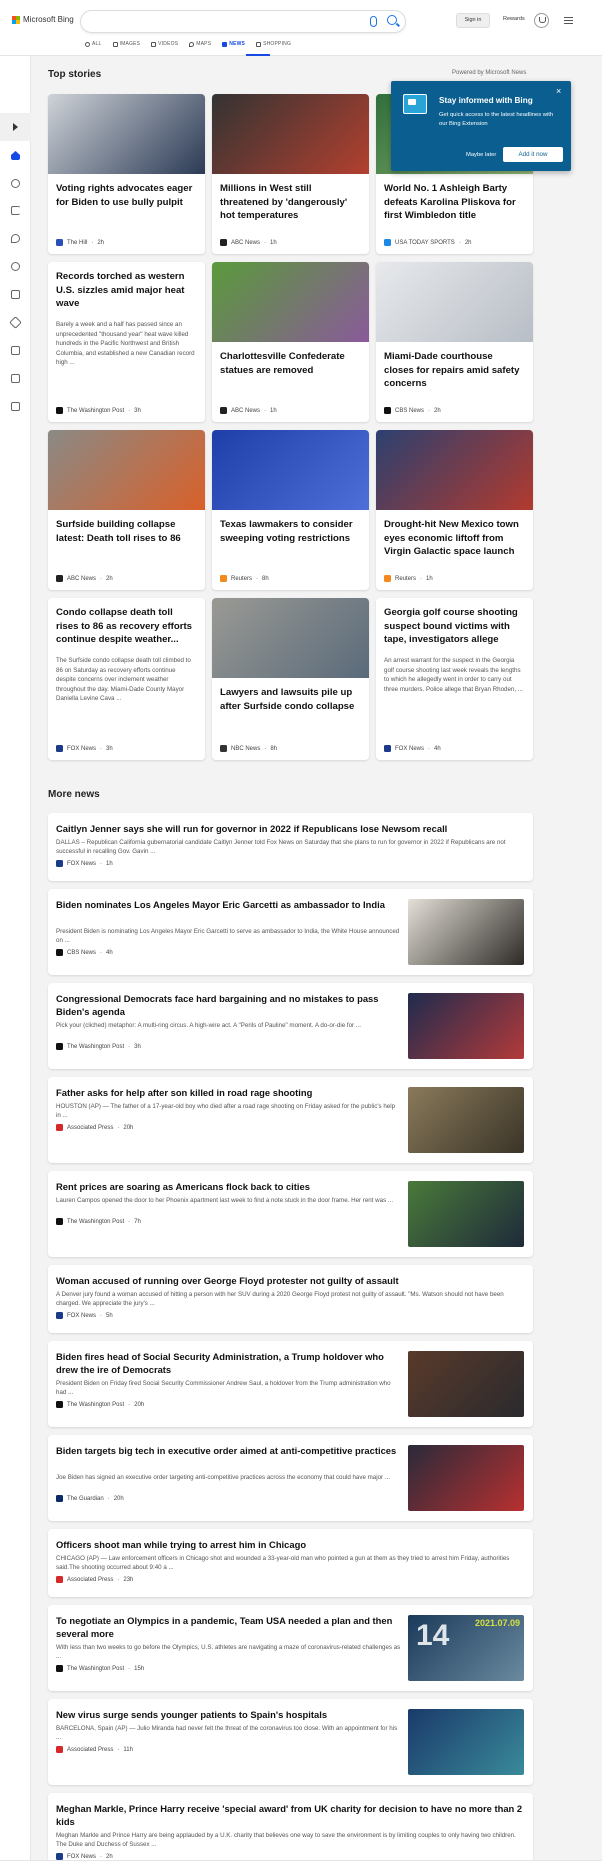  Describe the element at coordinates (392, 20) in the screenshot. I see `search-icon` at that location.